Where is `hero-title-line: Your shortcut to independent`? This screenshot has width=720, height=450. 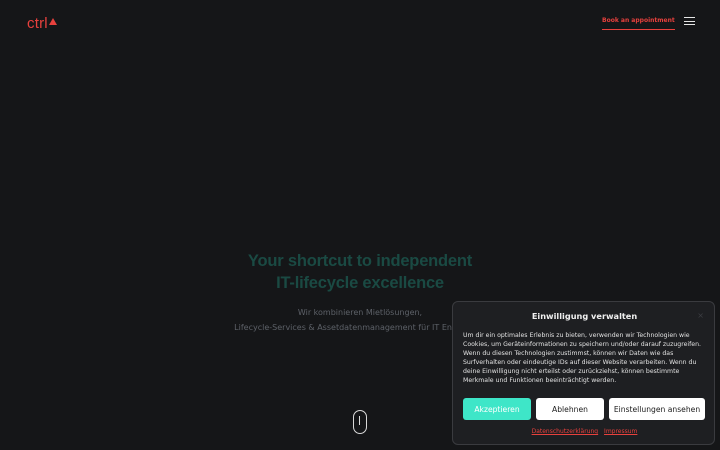 hero-title-line: Your shortcut to independent is located at coordinates (360, 261).